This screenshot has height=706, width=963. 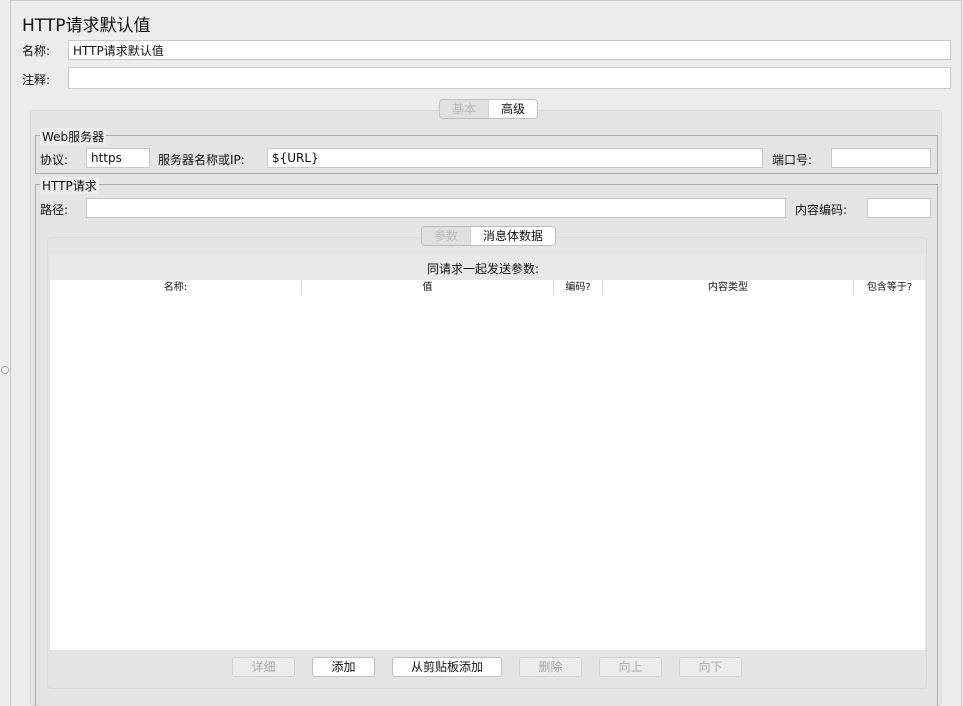 What do you see at coordinates (465, 109) in the screenshot?
I see `tab-basic: 基本` at bounding box center [465, 109].